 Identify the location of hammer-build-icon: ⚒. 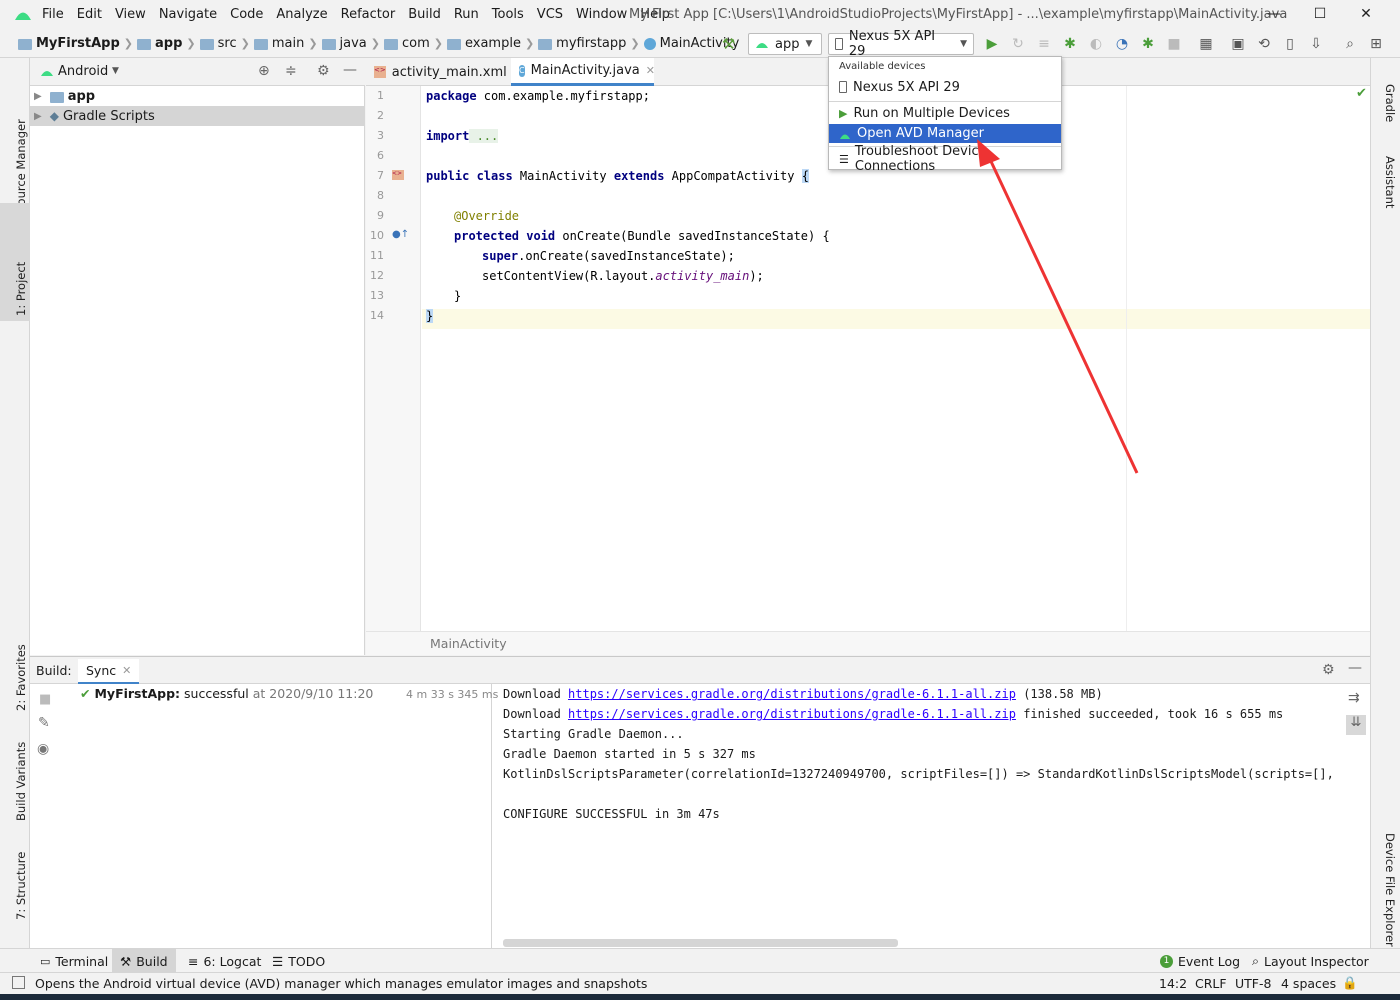
(728, 44).